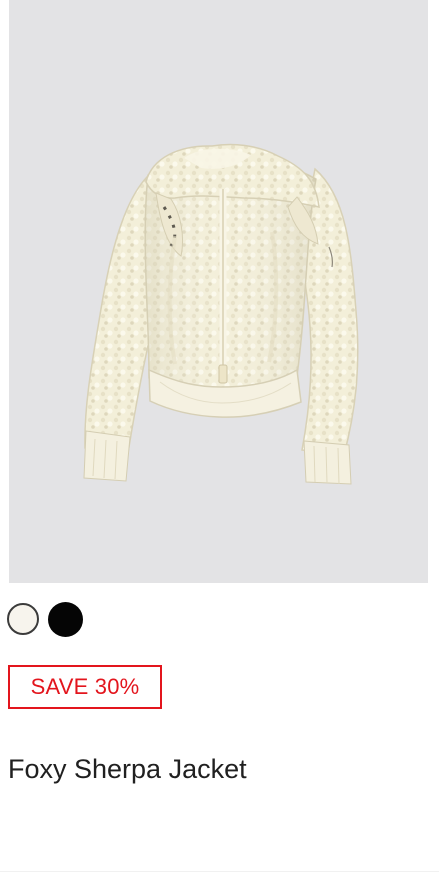 The width and height of the screenshot is (439, 876). I want to click on bottom-divider, so click(219, 871).